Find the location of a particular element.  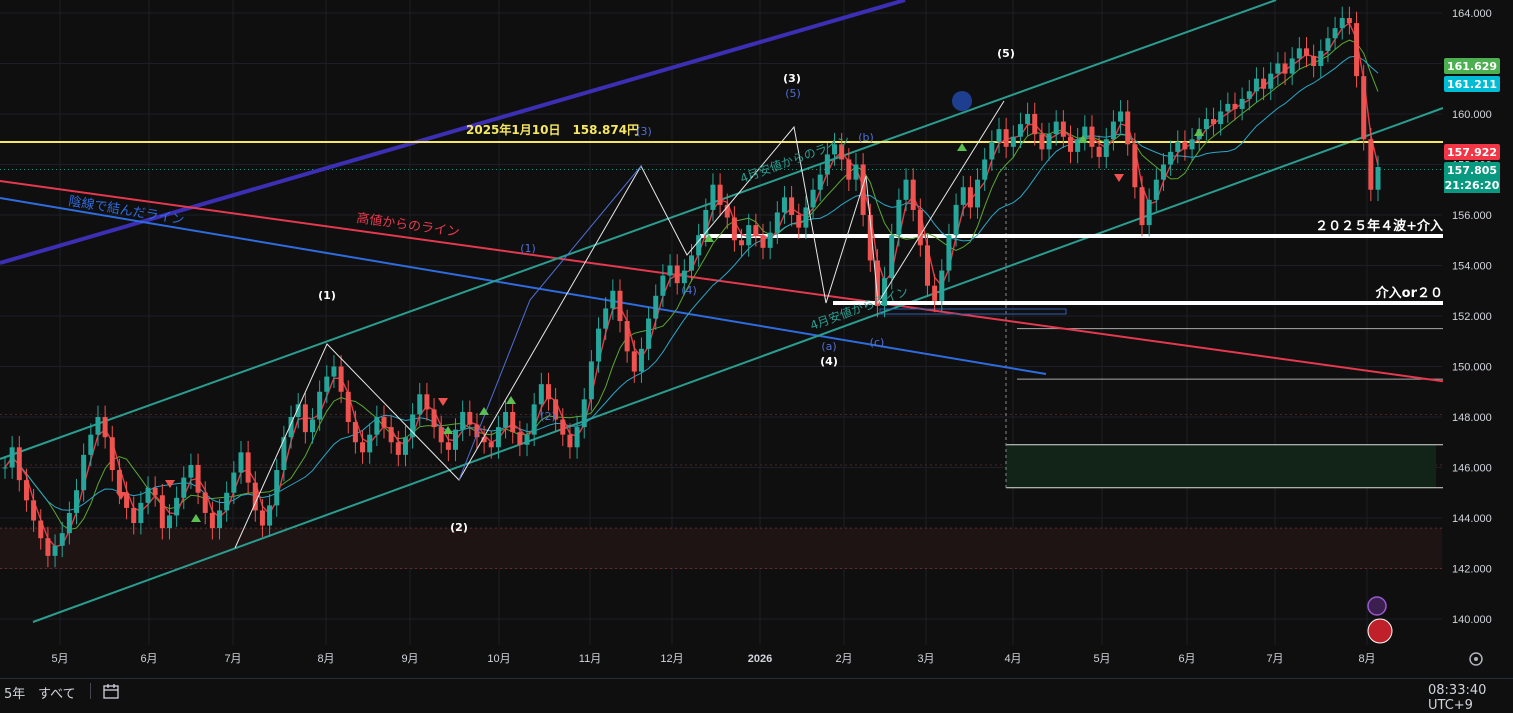

price-axis-panel is located at coordinates (1478, 339).